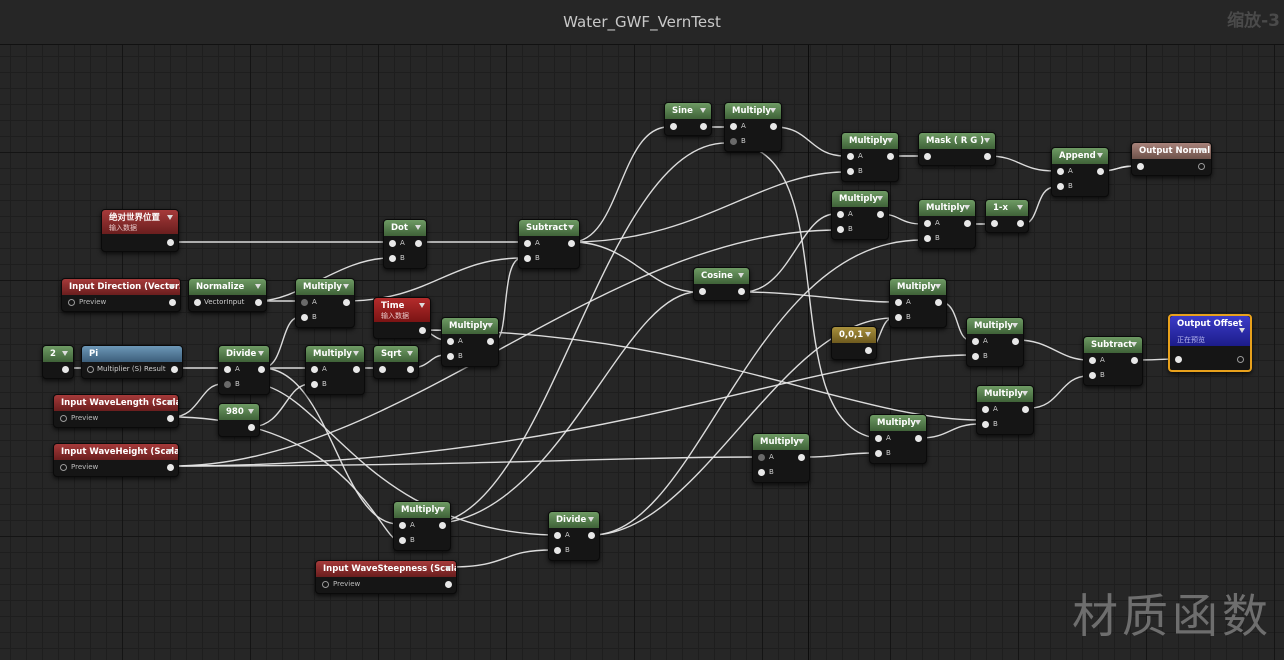  Describe the element at coordinates (325, 303) in the screenshot. I see `node-multiply-1: Multiply A B` at that location.